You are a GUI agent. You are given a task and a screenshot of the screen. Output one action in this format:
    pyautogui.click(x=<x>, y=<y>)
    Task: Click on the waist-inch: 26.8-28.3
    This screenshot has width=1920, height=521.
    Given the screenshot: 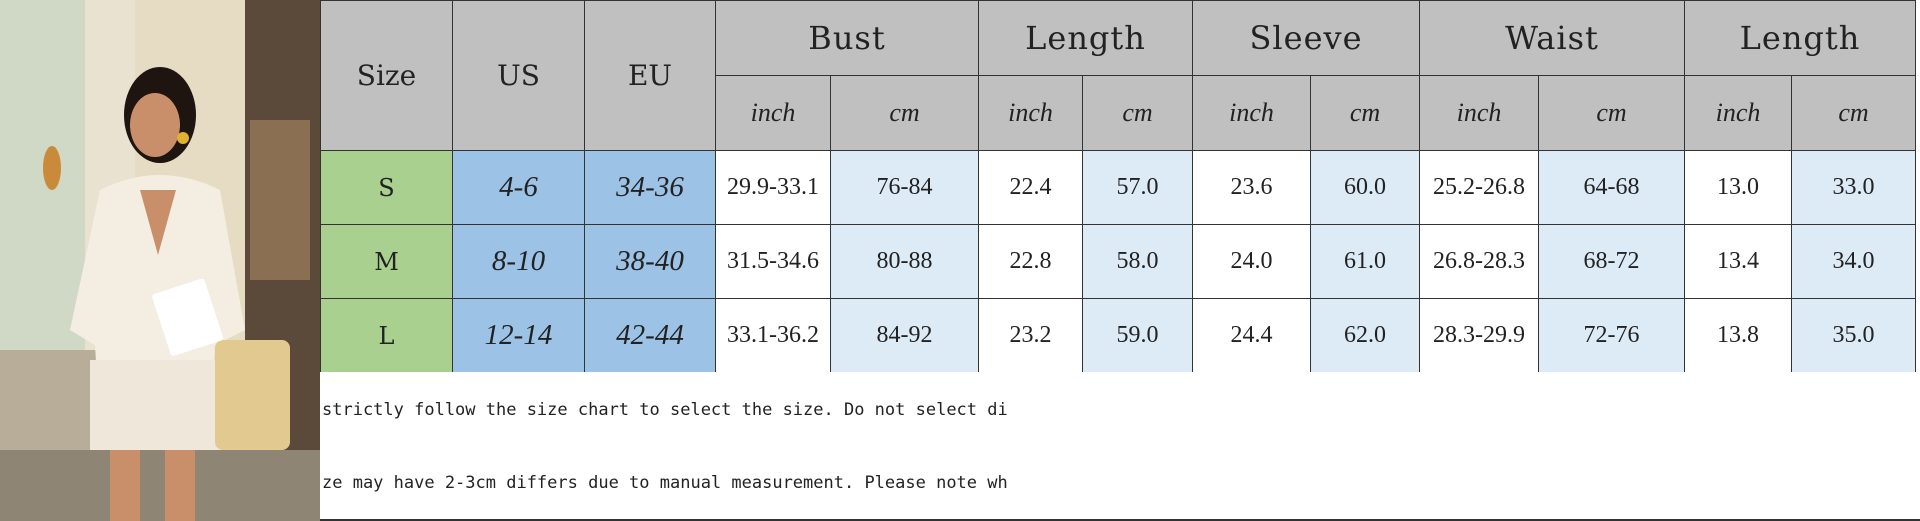 What is the action you would take?
    pyautogui.click(x=1479, y=261)
    